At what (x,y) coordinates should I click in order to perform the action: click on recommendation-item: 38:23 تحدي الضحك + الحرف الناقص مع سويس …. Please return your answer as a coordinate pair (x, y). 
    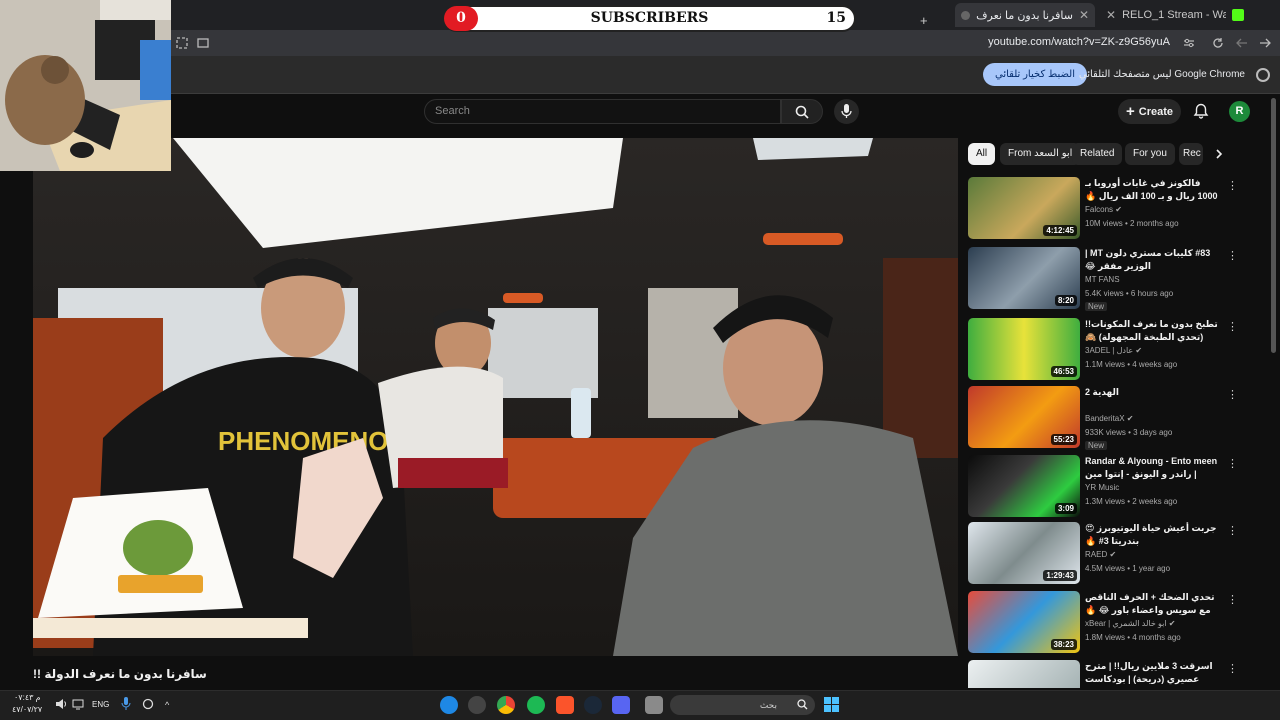
    Looking at the image, I should click on (1113, 623).